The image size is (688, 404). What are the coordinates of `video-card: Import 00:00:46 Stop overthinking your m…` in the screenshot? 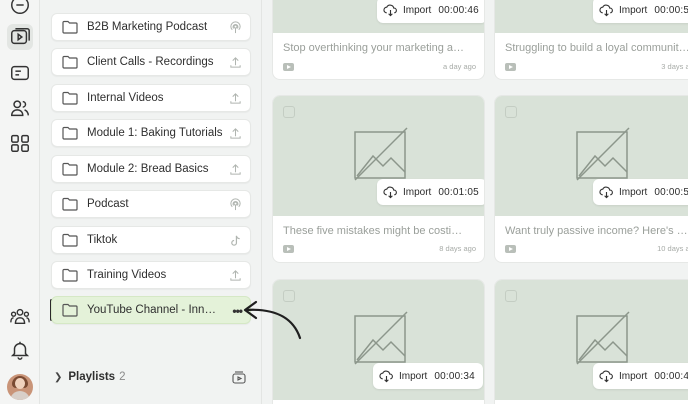 It's located at (378, 40).